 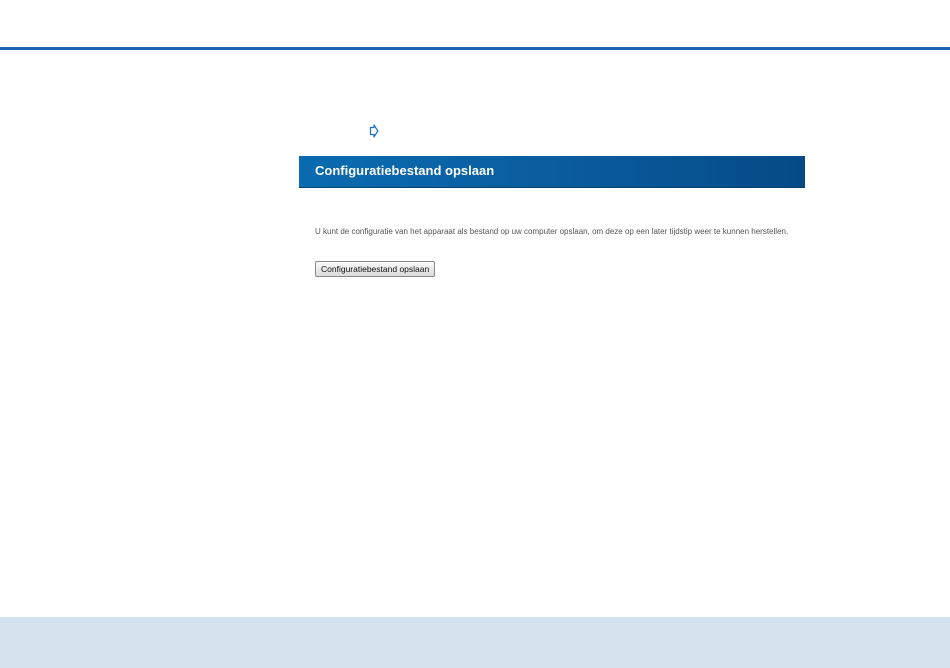 What do you see at coordinates (374, 131) in the screenshot?
I see `arrow-right-outline-icon` at bounding box center [374, 131].